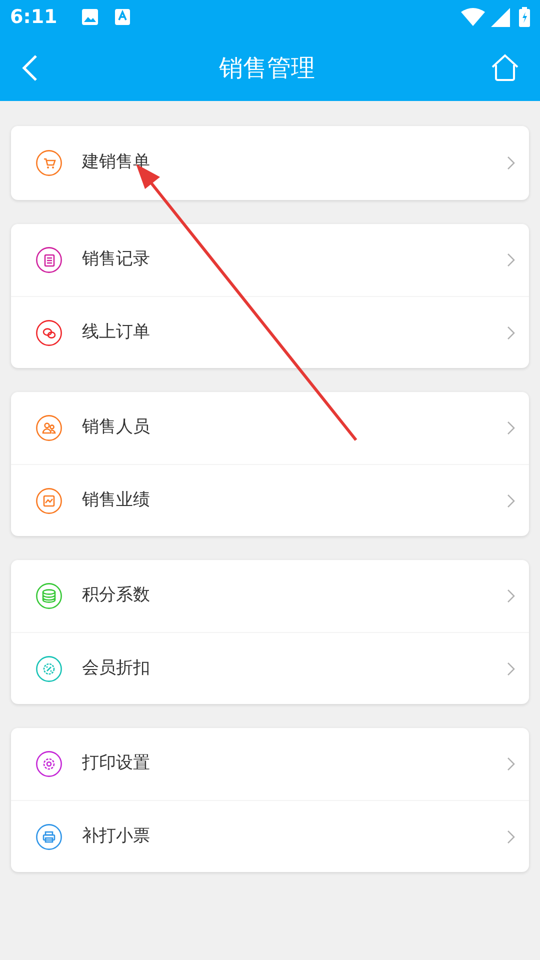  What do you see at coordinates (270, 332) in the screenshot?
I see `menu-item: 线上订单` at bounding box center [270, 332].